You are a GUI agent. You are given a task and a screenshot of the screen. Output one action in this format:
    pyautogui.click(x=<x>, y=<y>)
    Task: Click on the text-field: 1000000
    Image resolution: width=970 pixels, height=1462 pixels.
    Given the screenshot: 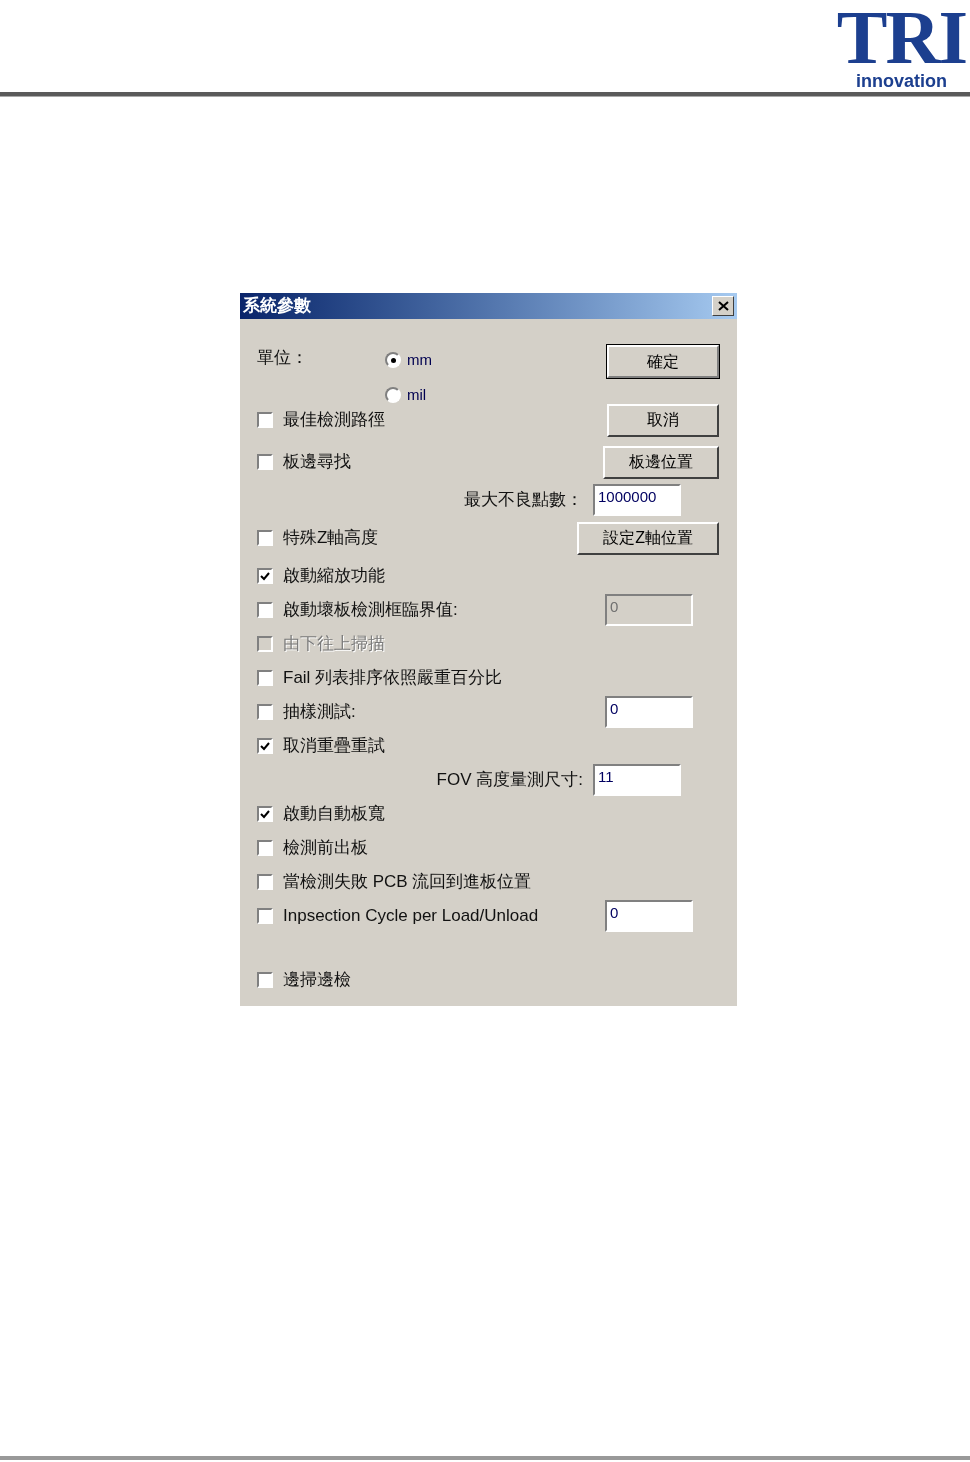 What is the action you would take?
    pyautogui.click(x=637, y=500)
    